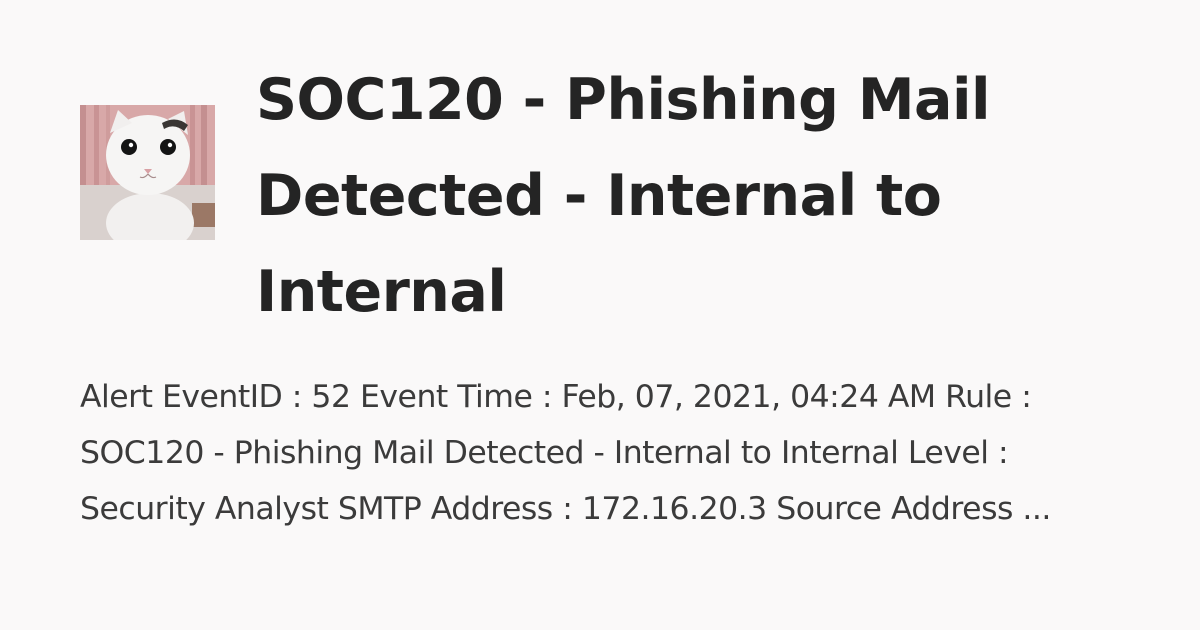 The width and height of the screenshot is (1200, 630). I want to click on author-avatar, so click(147, 172).